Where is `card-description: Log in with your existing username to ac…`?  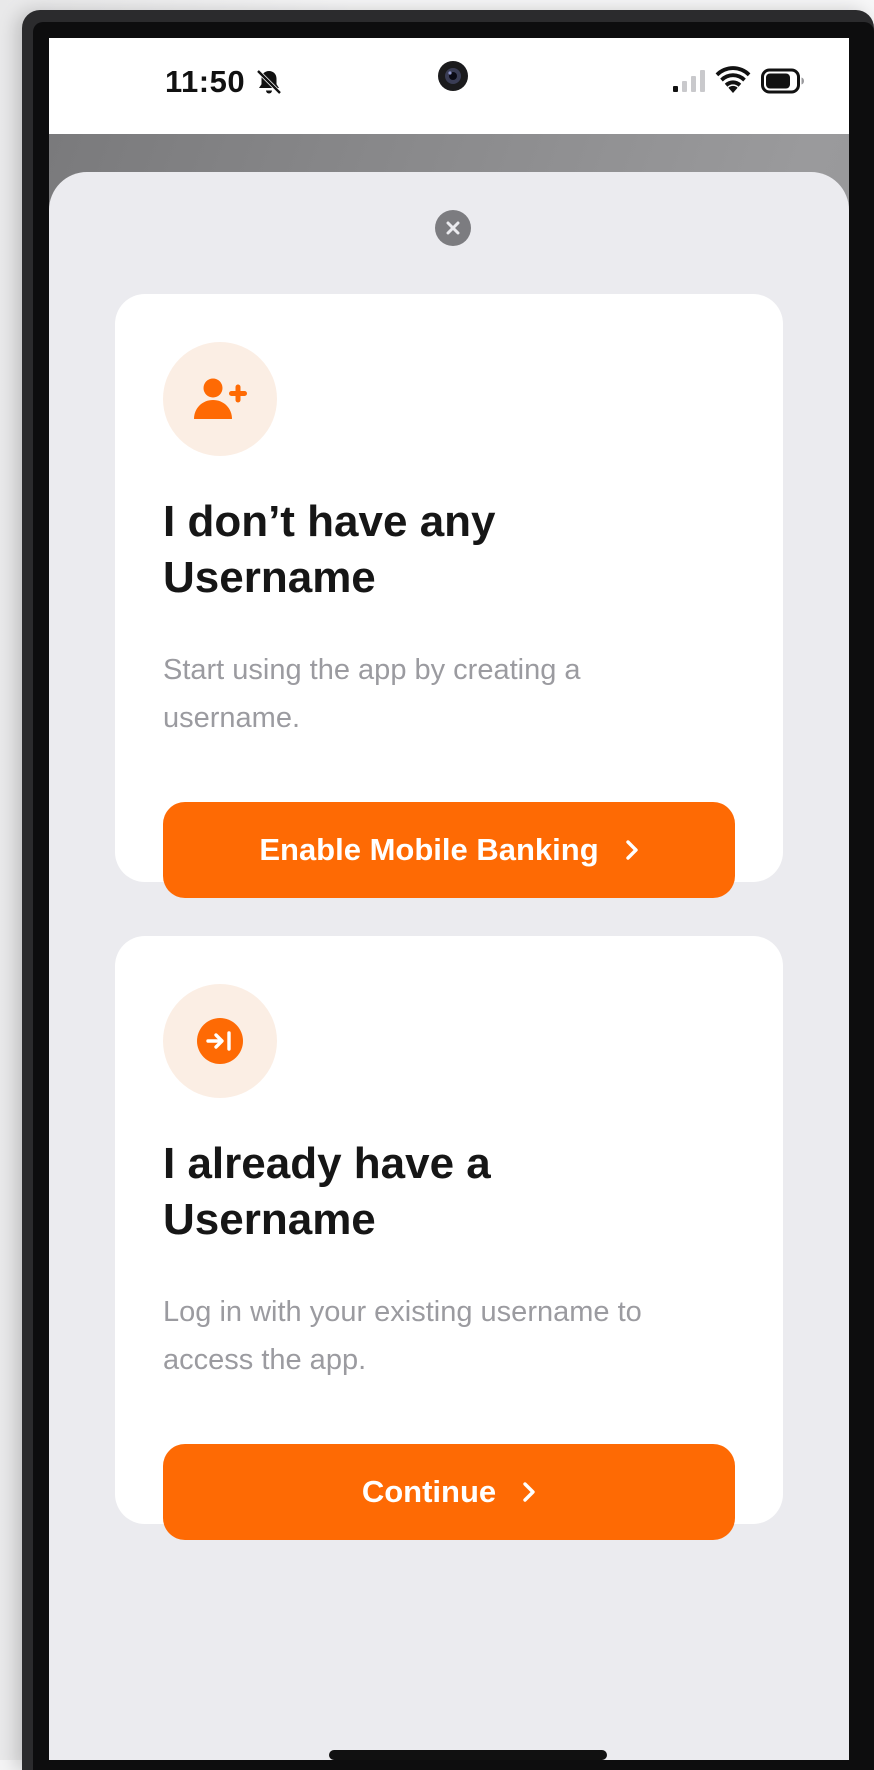
card-description: Log in with your existing username to ac… is located at coordinates (443, 1336).